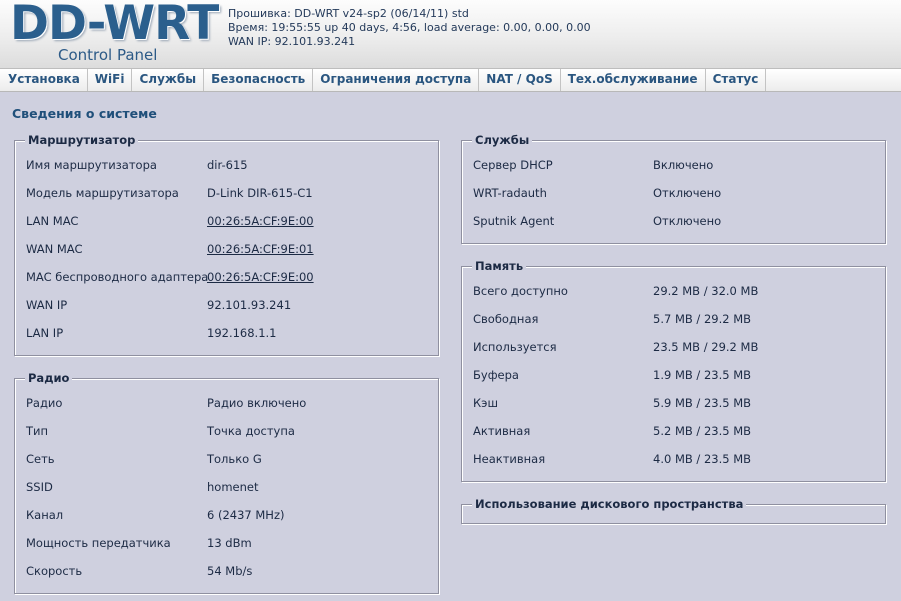  I want to click on mem-active-label: Активная, so click(502, 431).